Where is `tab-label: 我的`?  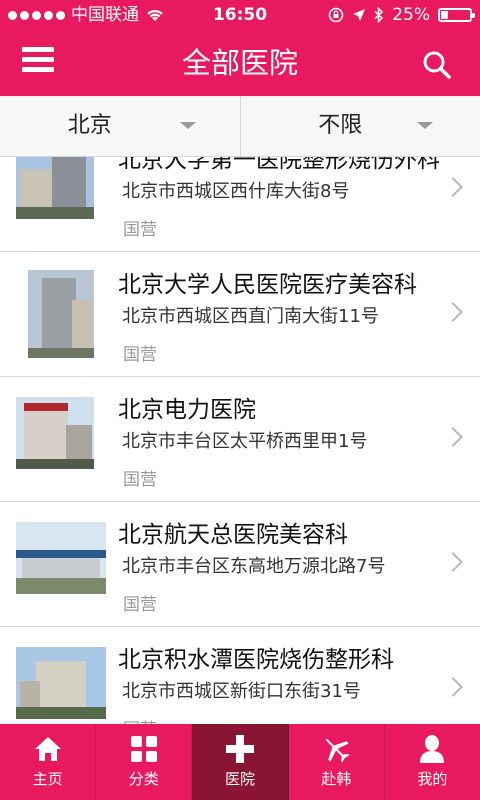
tab-label: 我的 is located at coordinates (432, 779).